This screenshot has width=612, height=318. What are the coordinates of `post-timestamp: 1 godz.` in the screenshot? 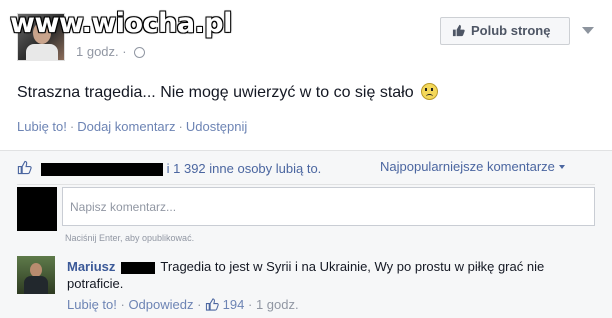 It's located at (97, 51).